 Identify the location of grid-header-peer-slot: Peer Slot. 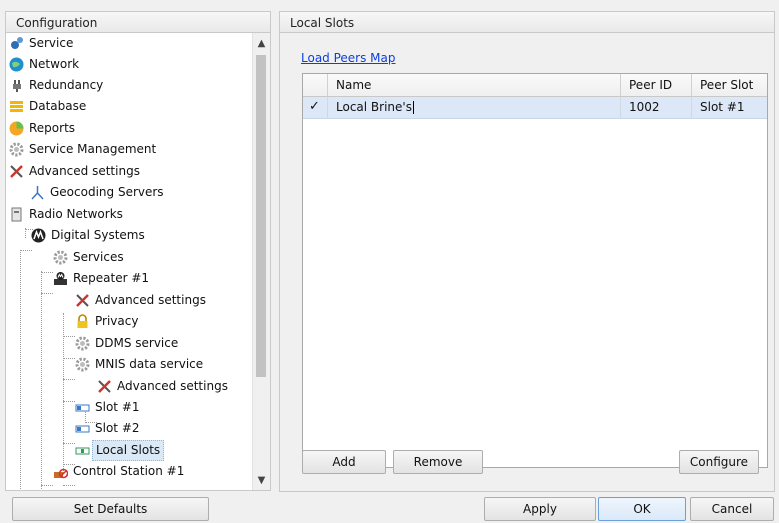
(729, 85).